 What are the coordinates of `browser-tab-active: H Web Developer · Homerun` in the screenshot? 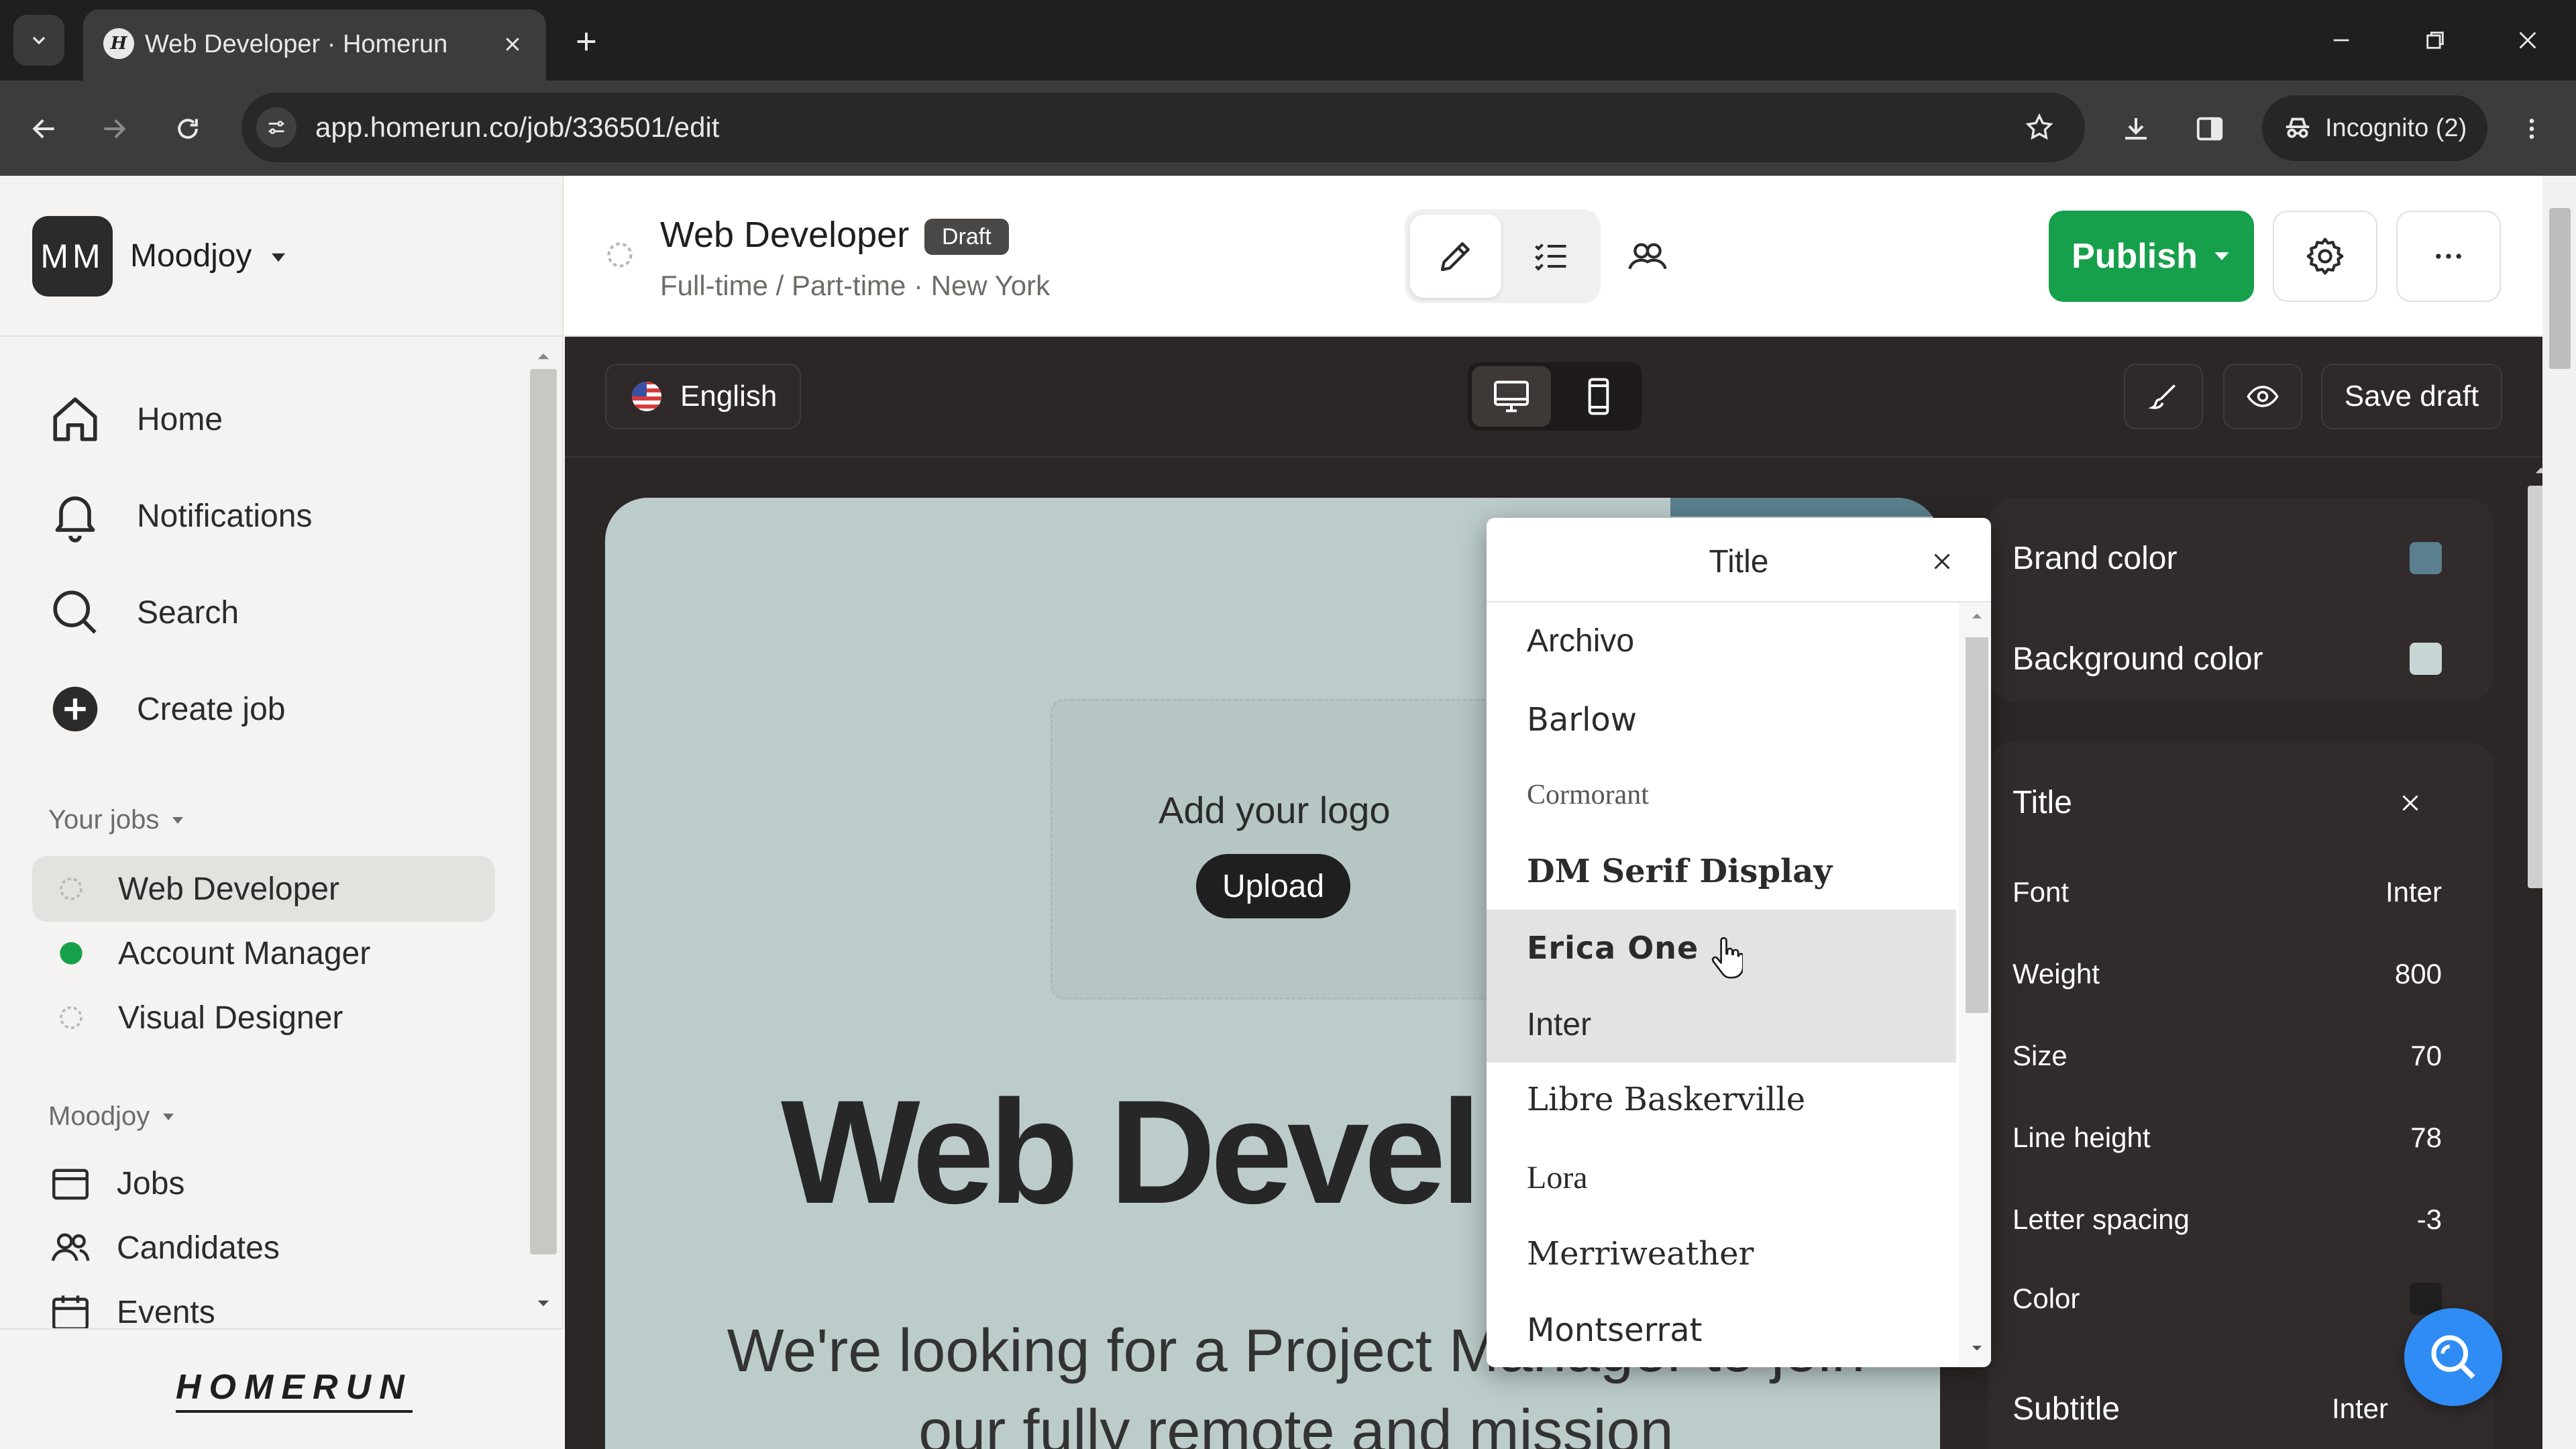 It's located at (314, 44).